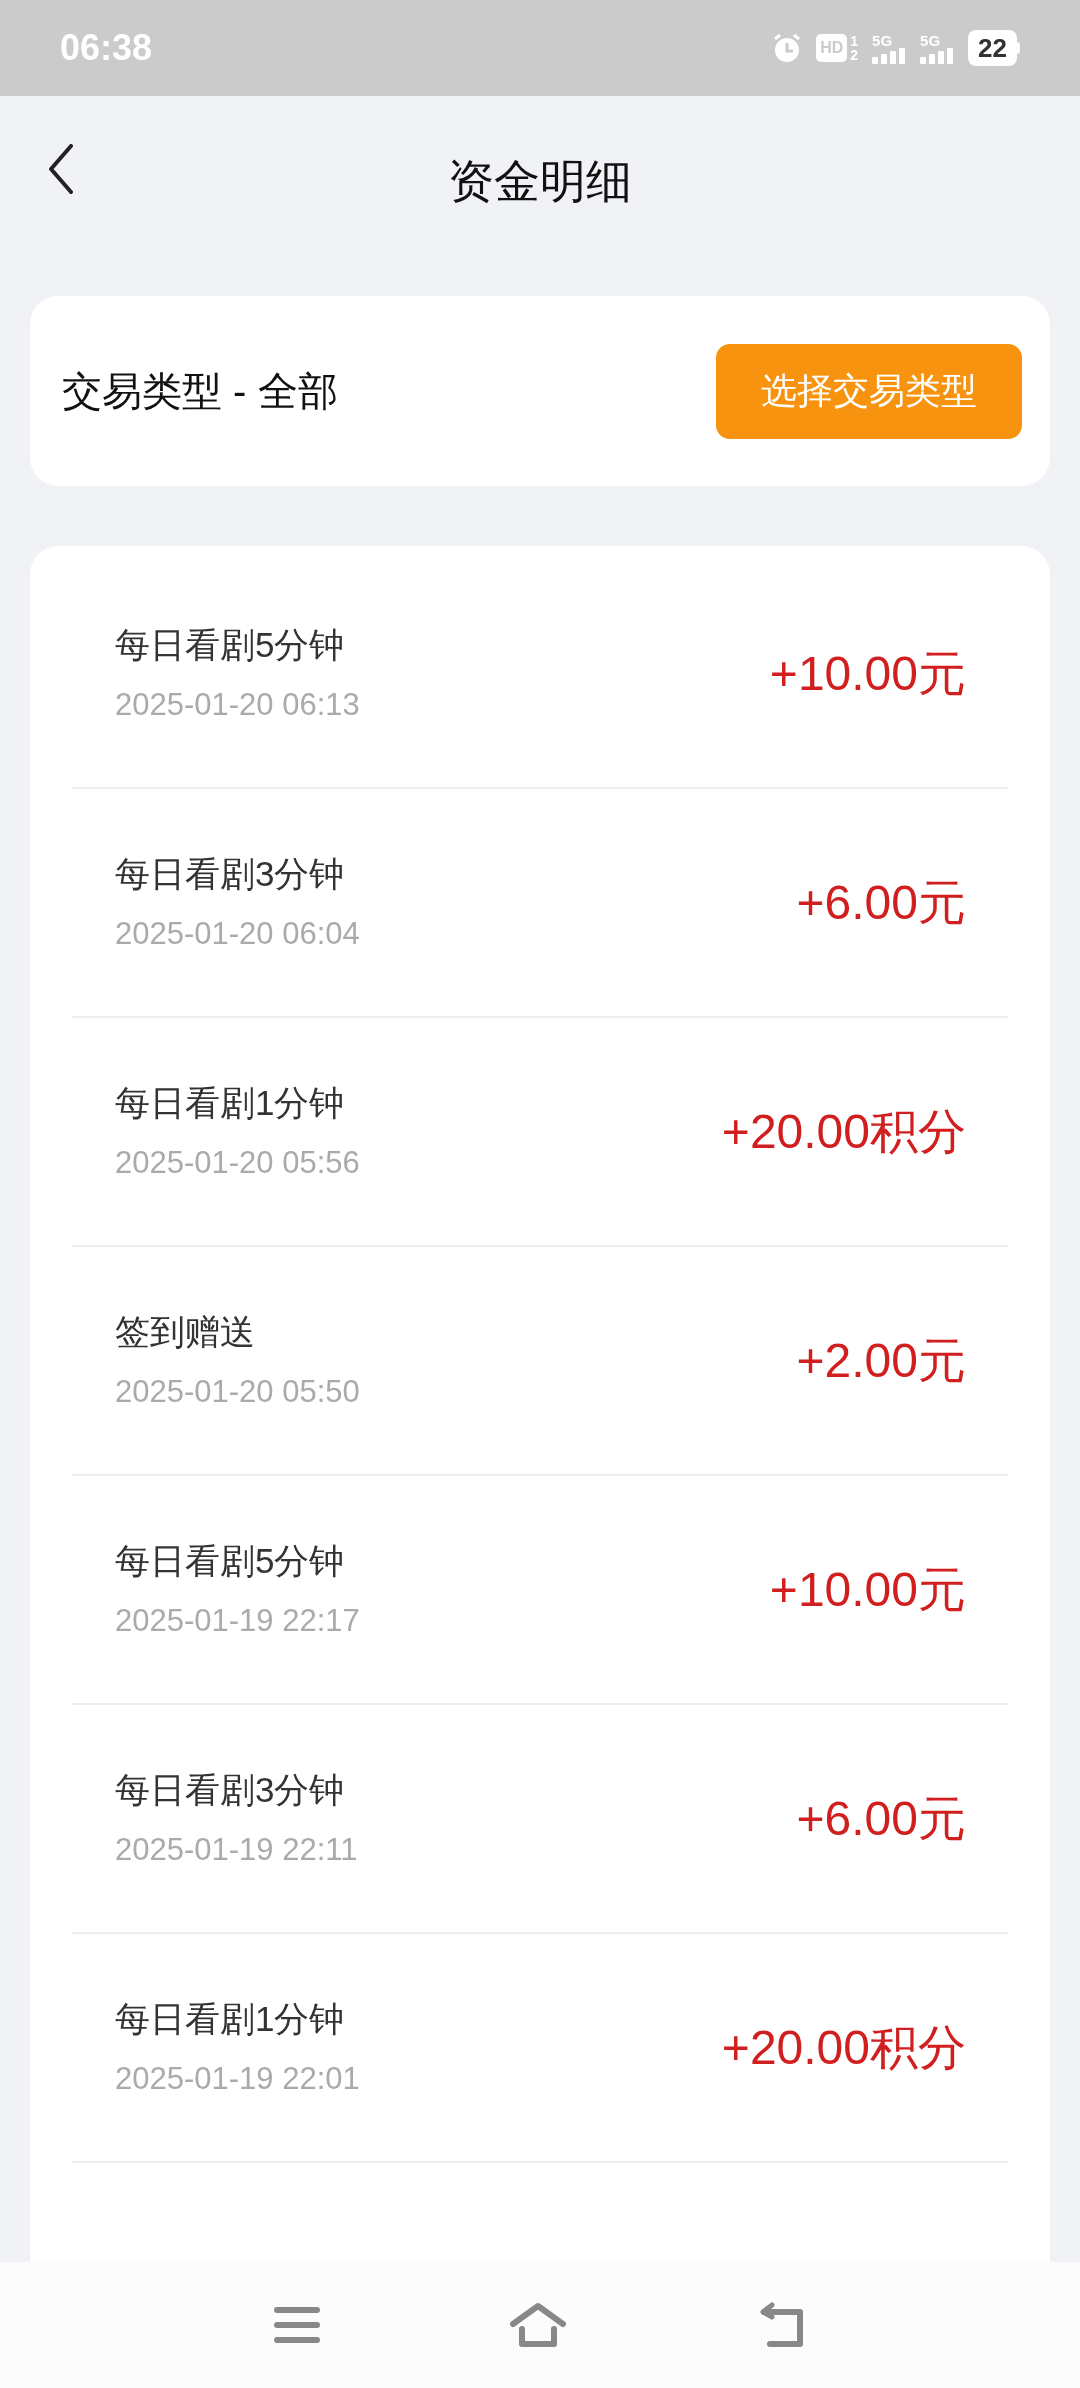 Image resolution: width=1080 pixels, height=2388 pixels. What do you see at coordinates (869, 391) in the screenshot?
I see `select-type-button: 选择交易类型` at bounding box center [869, 391].